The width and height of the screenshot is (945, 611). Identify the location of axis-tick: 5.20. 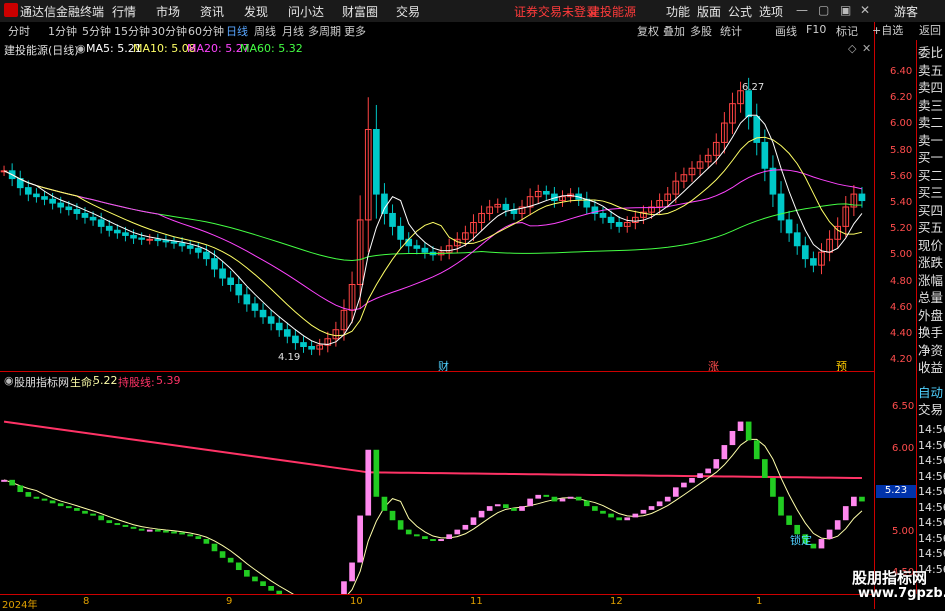
(901, 229).